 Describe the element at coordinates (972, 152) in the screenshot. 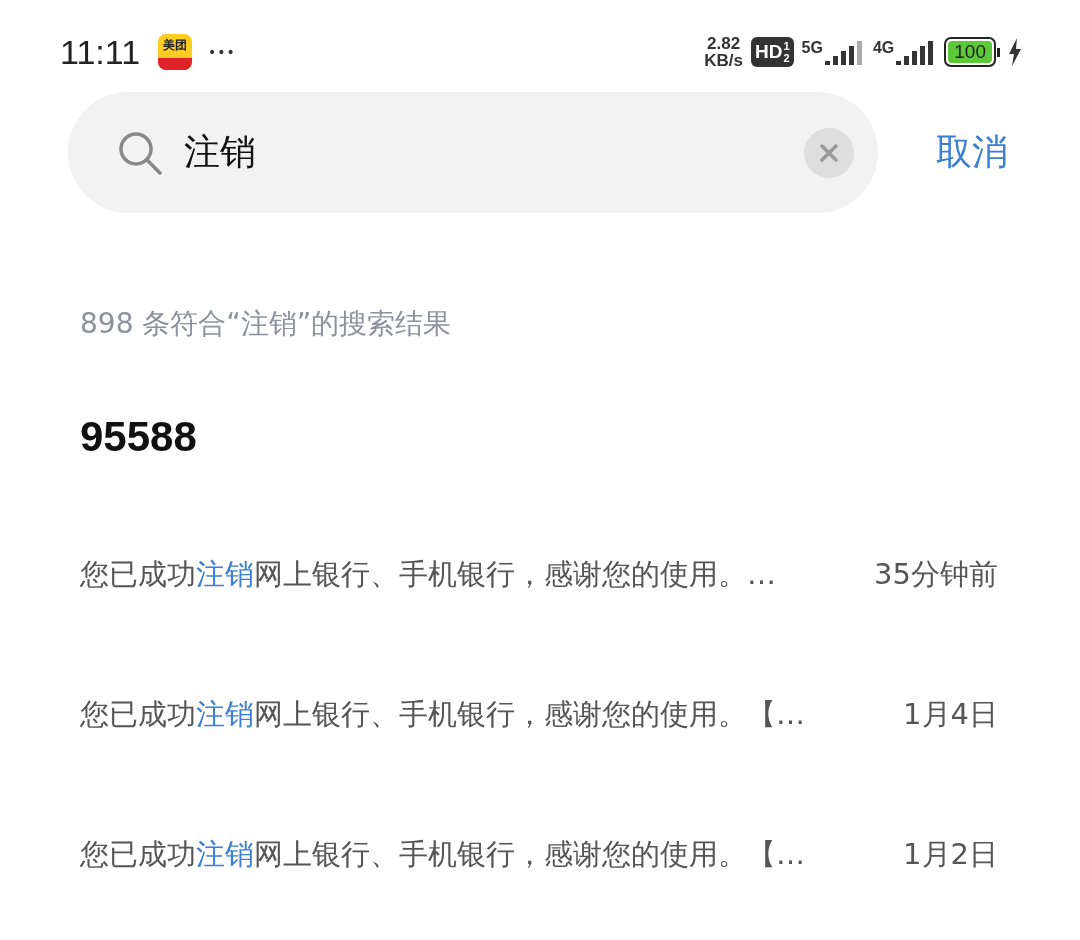

I see `cancel-button: 取消` at that location.